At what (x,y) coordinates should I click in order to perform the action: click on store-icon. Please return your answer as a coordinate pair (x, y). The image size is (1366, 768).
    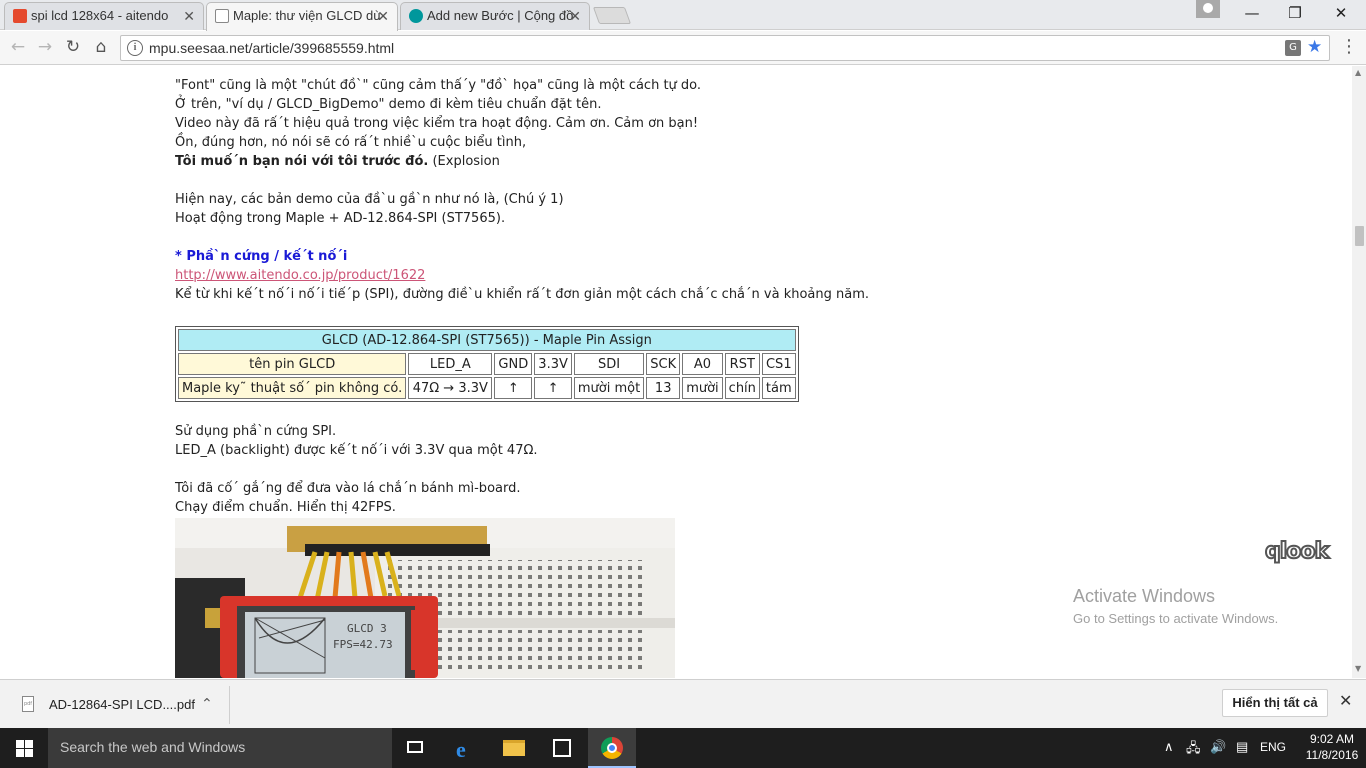
    Looking at the image, I should click on (562, 748).